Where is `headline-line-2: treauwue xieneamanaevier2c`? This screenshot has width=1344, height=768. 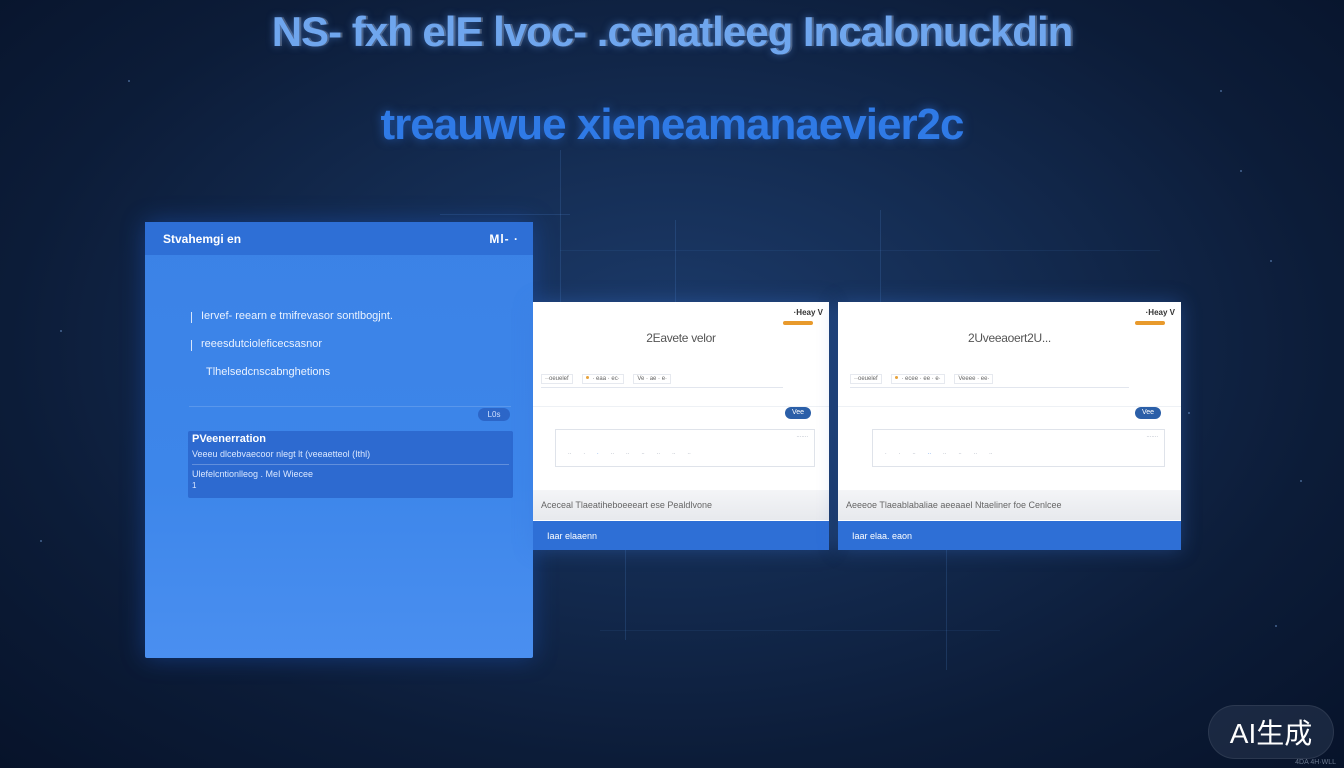
headline-line-2: treauwue xieneamanaevier2c is located at coordinates (672, 124).